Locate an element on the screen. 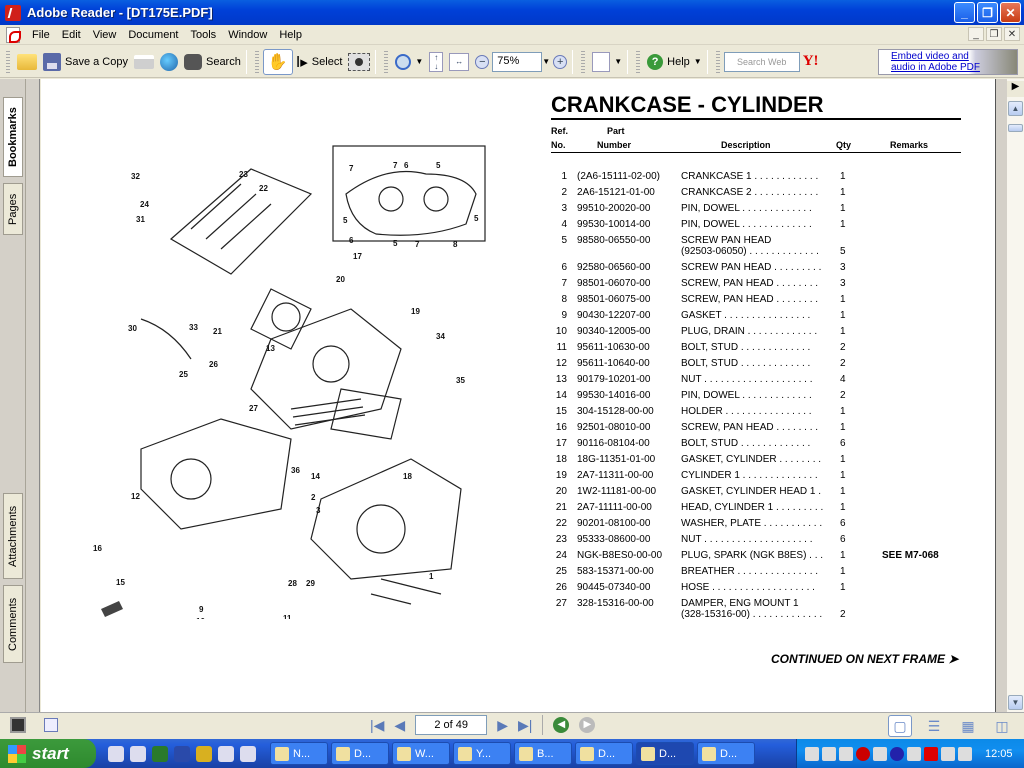 Image resolution: width=1024 pixels, height=768 pixels. facing-view-button: ◫ is located at coordinates (1002, 726).